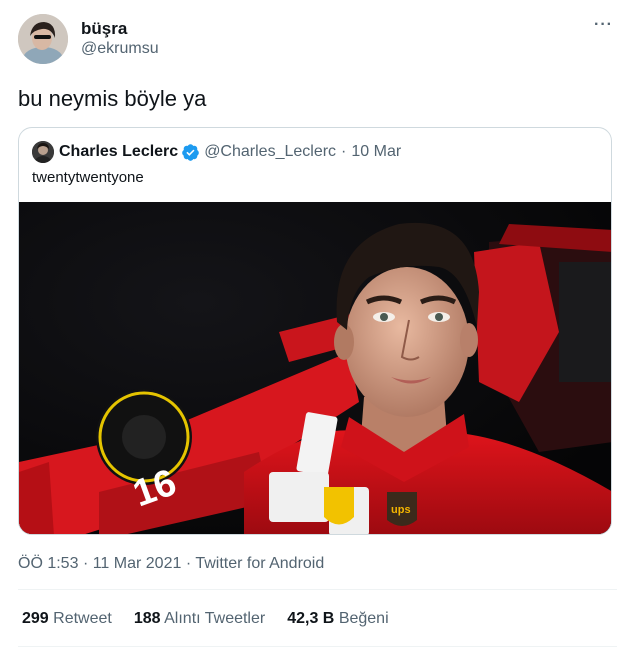 The width and height of the screenshot is (635, 649). I want to click on quoted-tweet-text: twentytwentyone, so click(88, 177).